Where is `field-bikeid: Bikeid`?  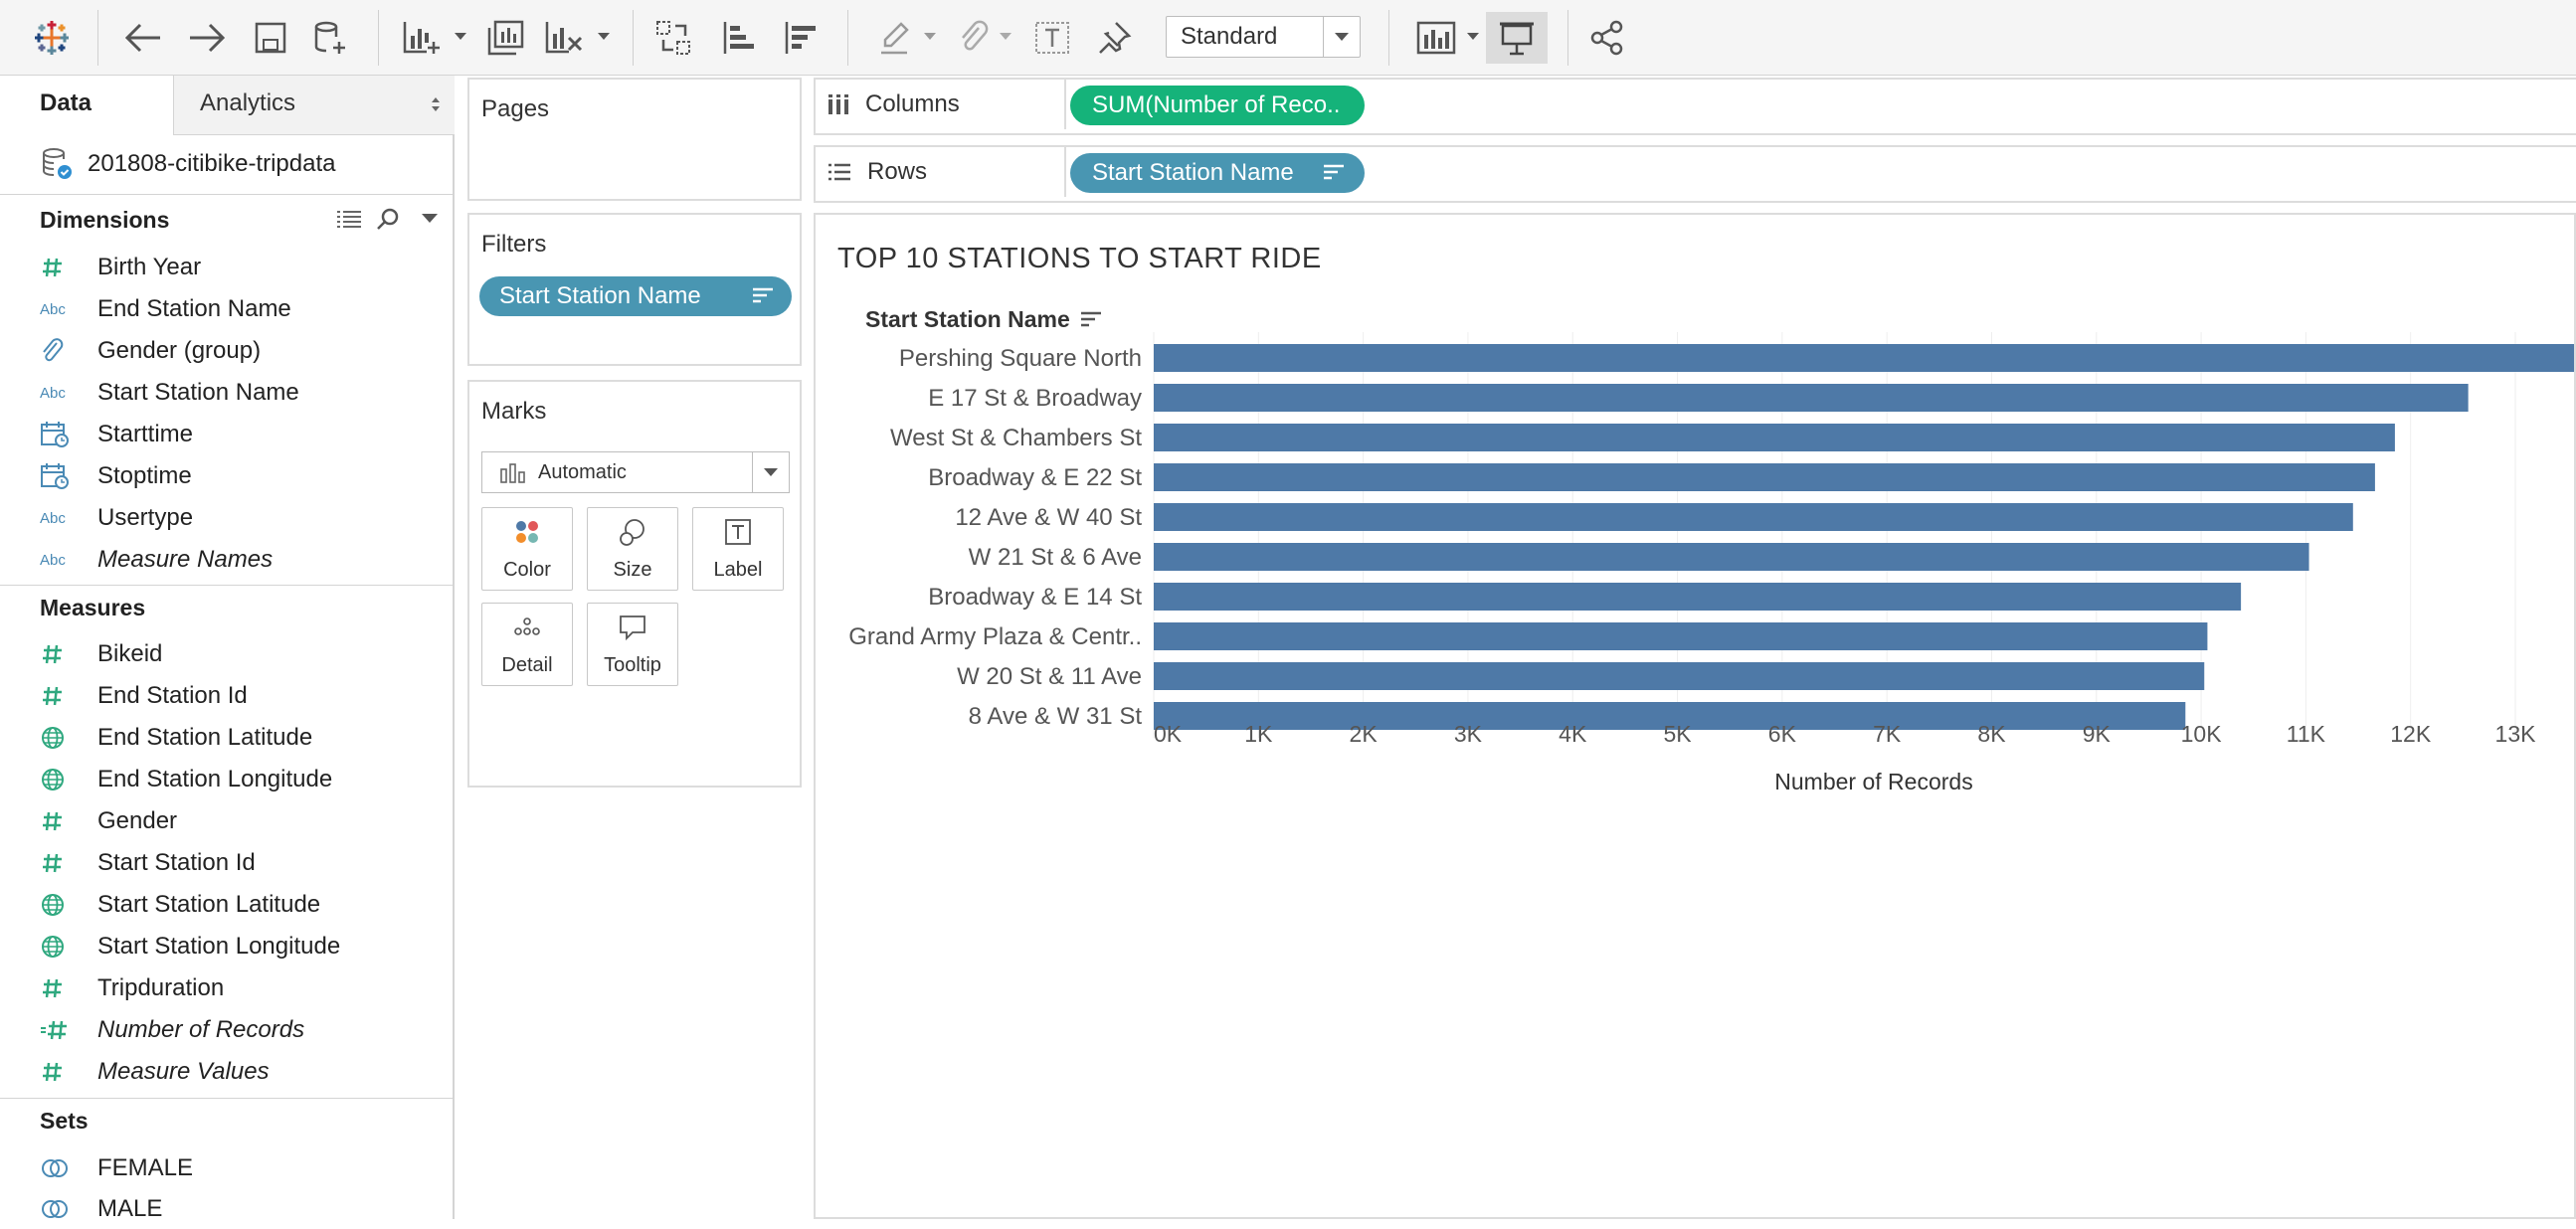
field-bikeid: Bikeid is located at coordinates (244, 654).